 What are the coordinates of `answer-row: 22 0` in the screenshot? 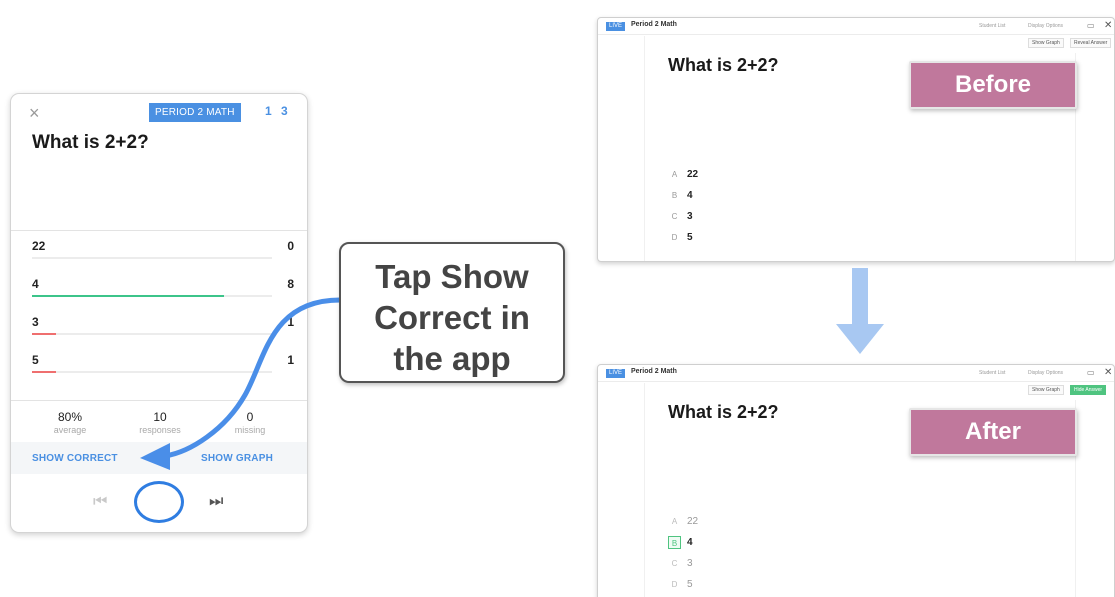 It's located at (163, 254).